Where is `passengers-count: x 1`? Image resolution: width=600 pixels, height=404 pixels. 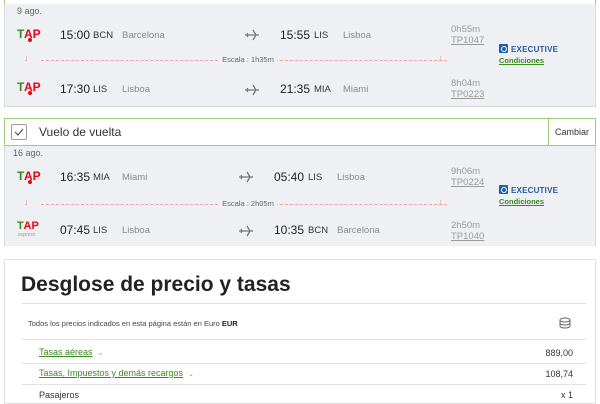 passengers-count: x 1 is located at coordinates (566, 395).